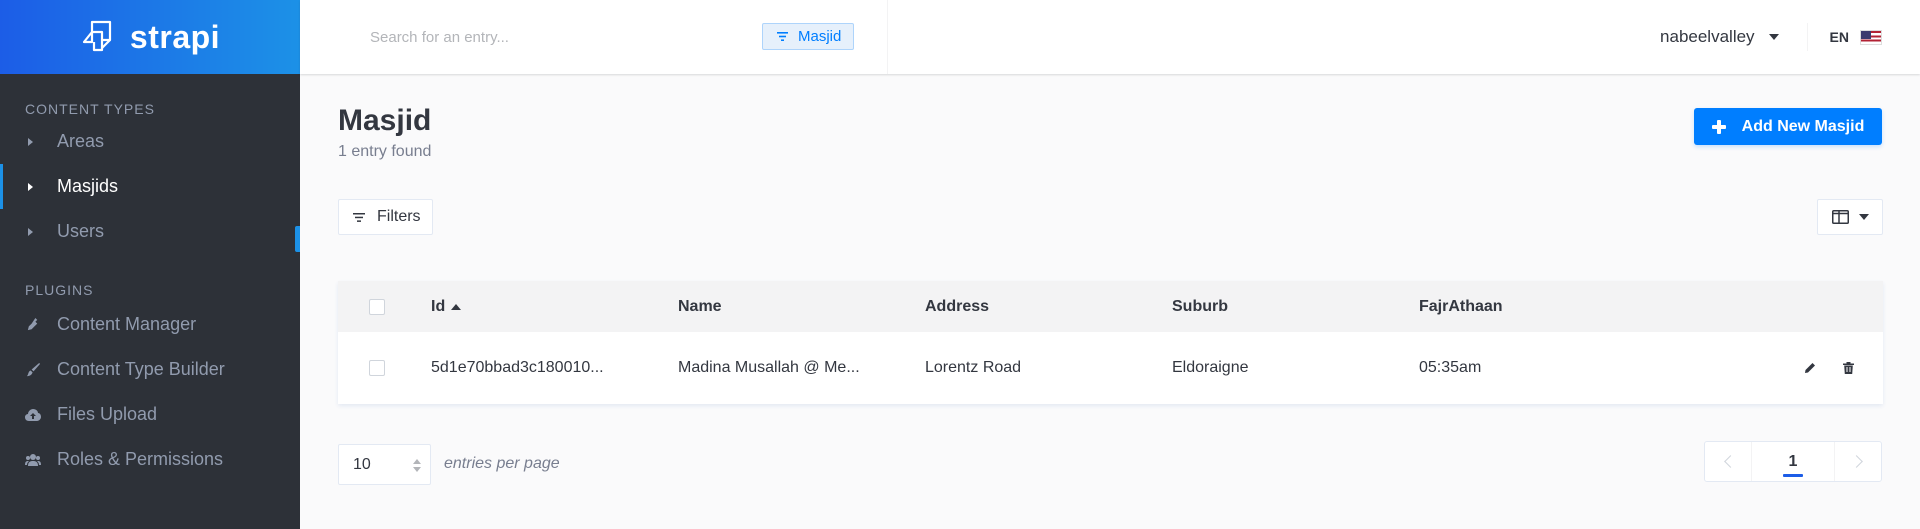 Image resolution: width=1920 pixels, height=529 pixels. What do you see at coordinates (384, 464) in the screenshot?
I see `entries-per-page-select: 10` at bounding box center [384, 464].